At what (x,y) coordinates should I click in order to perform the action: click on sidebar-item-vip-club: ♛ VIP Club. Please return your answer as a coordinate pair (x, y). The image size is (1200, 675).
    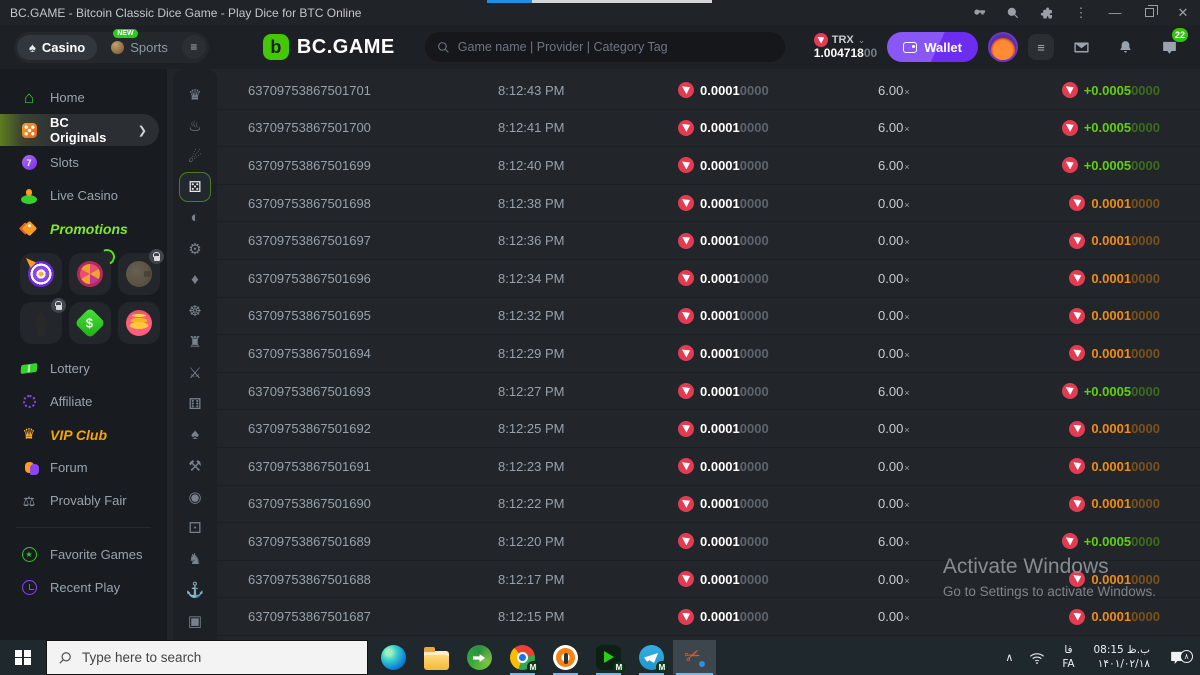
    Looking at the image, I should click on (83, 434).